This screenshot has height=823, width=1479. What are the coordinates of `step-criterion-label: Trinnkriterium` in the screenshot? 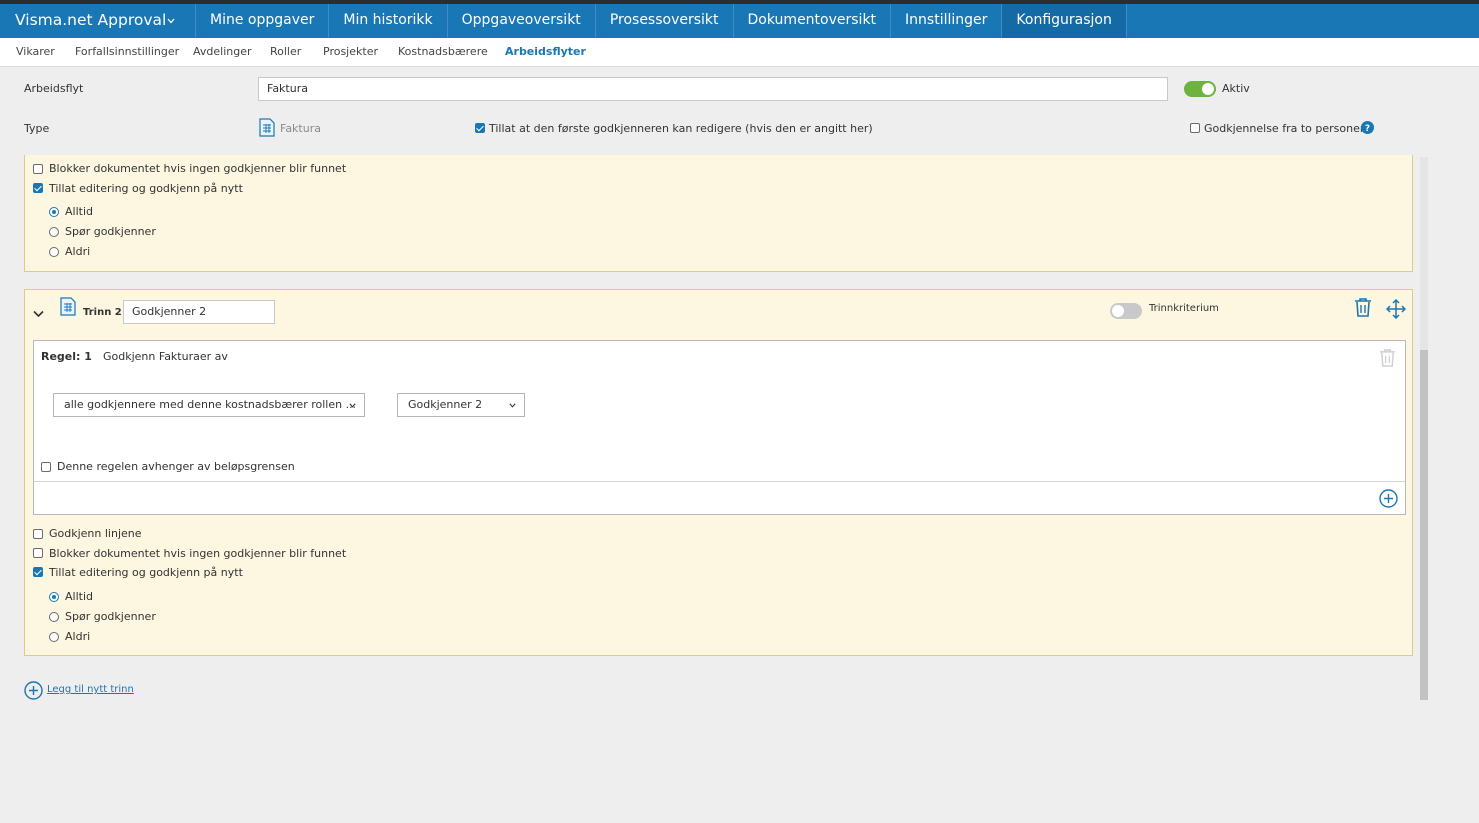 It's located at (1184, 308).